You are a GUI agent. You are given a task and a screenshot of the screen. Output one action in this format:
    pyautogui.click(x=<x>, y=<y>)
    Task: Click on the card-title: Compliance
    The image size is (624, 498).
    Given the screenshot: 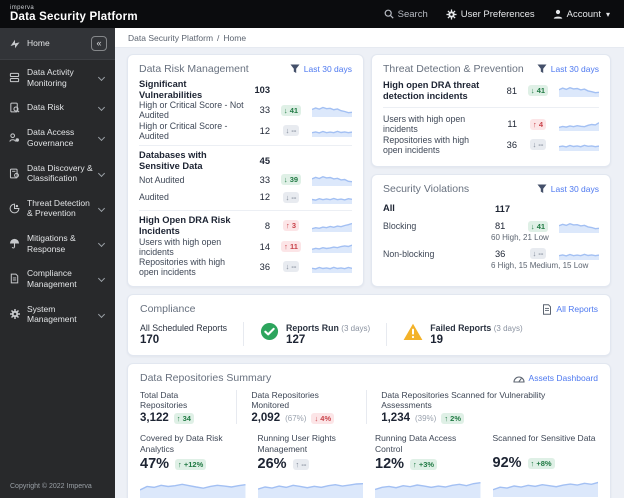 What is the action you would take?
    pyautogui.click(x=168, y=309)
    